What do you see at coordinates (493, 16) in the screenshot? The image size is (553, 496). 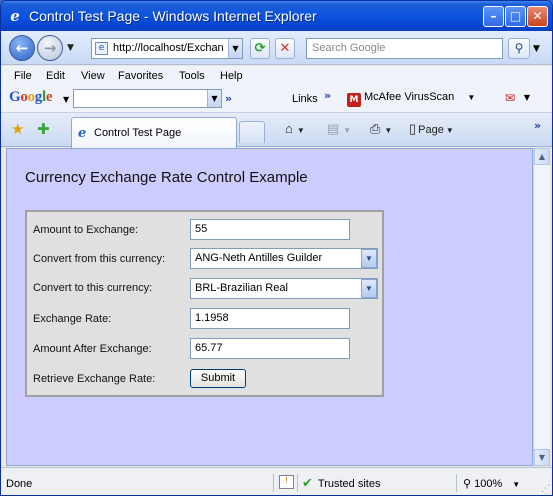 I see `minimize-button: –` at bounding box center [493, 16].